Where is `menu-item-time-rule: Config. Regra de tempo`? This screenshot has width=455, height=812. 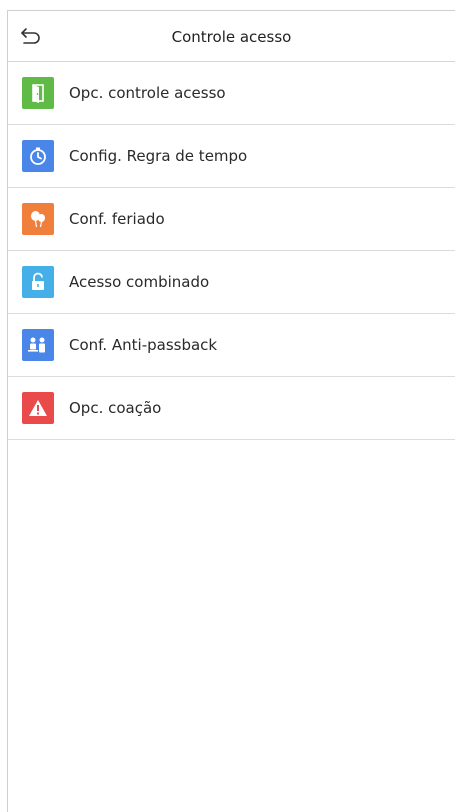 menu-item-time-rule: Config. Regra de tempo is located at coordinates (231, 156).